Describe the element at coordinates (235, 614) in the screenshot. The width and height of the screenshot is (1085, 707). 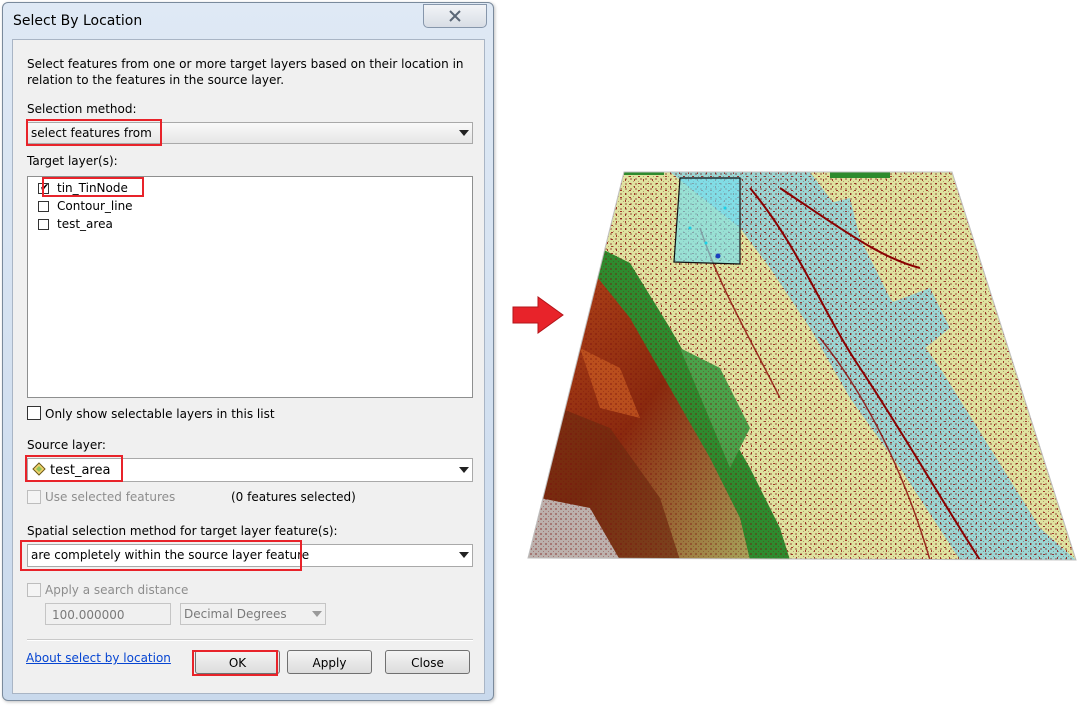
I see `distance-units-value: Decimal Degrees` at that location.